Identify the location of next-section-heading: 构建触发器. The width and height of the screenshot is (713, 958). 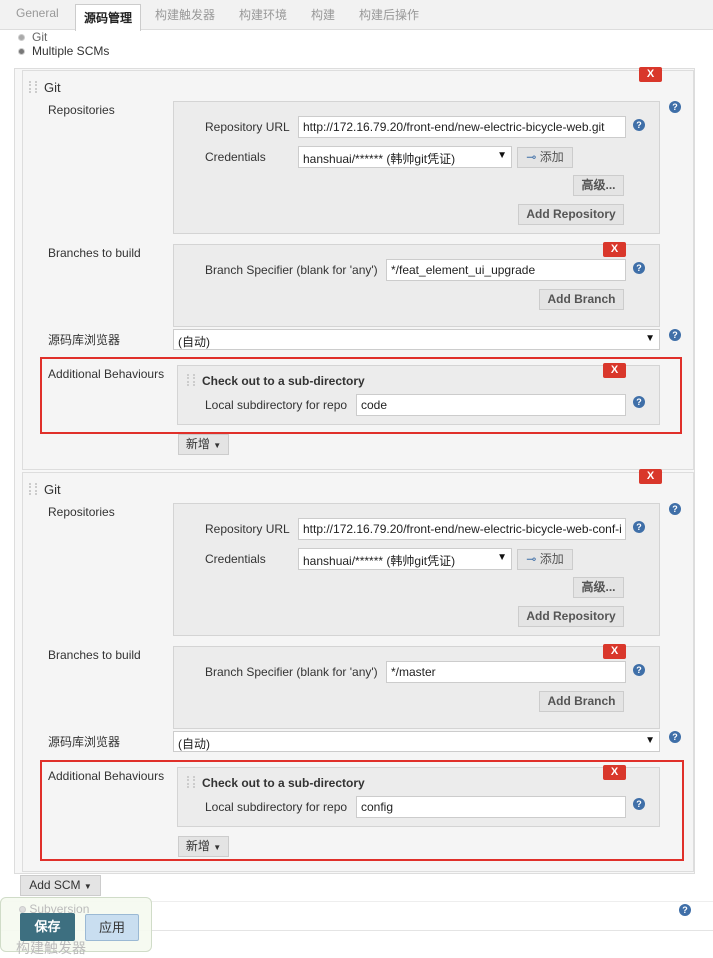
(51, 948).